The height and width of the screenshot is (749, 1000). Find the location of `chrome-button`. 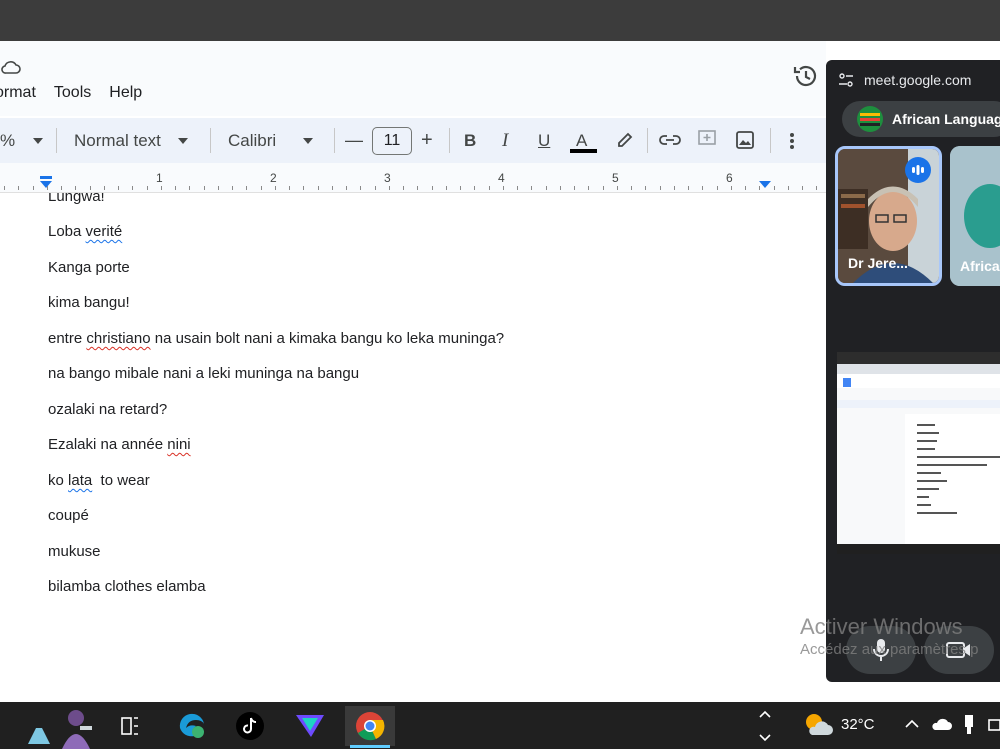

chrome-button is located at coordinates (370, 726).